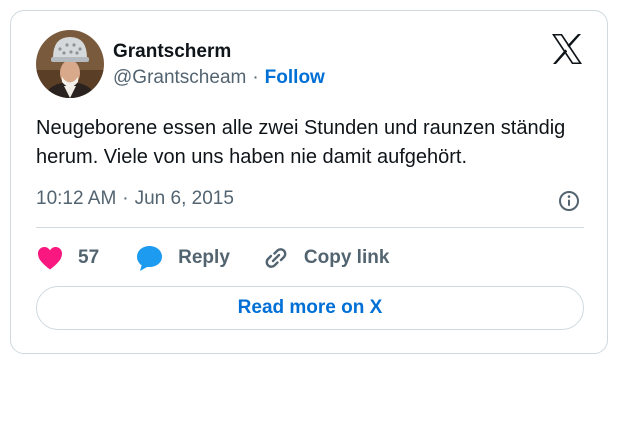 This screenshot has height=430, width=620. What do you see at coordinates (276, 258) in the screenshot?
I see `link-icon` at bounding box center [276, 258].